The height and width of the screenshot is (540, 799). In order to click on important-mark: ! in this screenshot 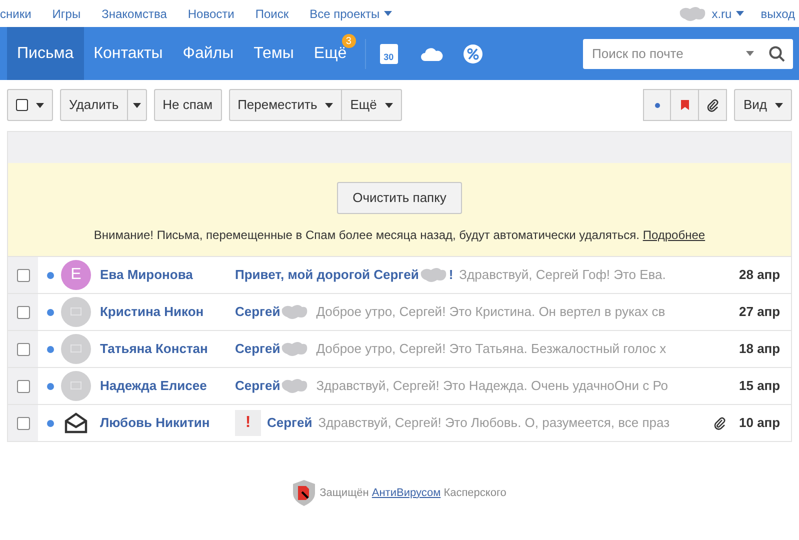, I will do `click(248, 423)`.